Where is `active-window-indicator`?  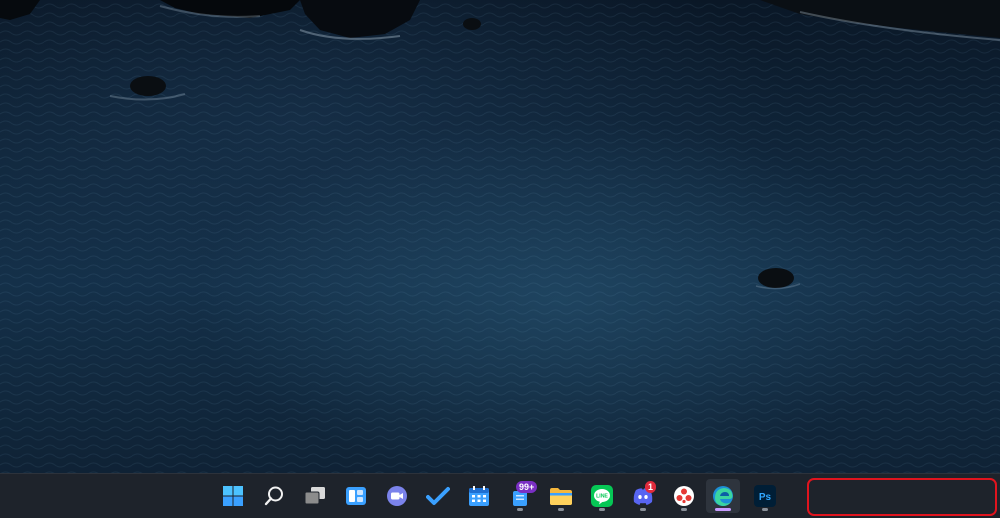
active-window-indicator is located at coordinates (723, 509).